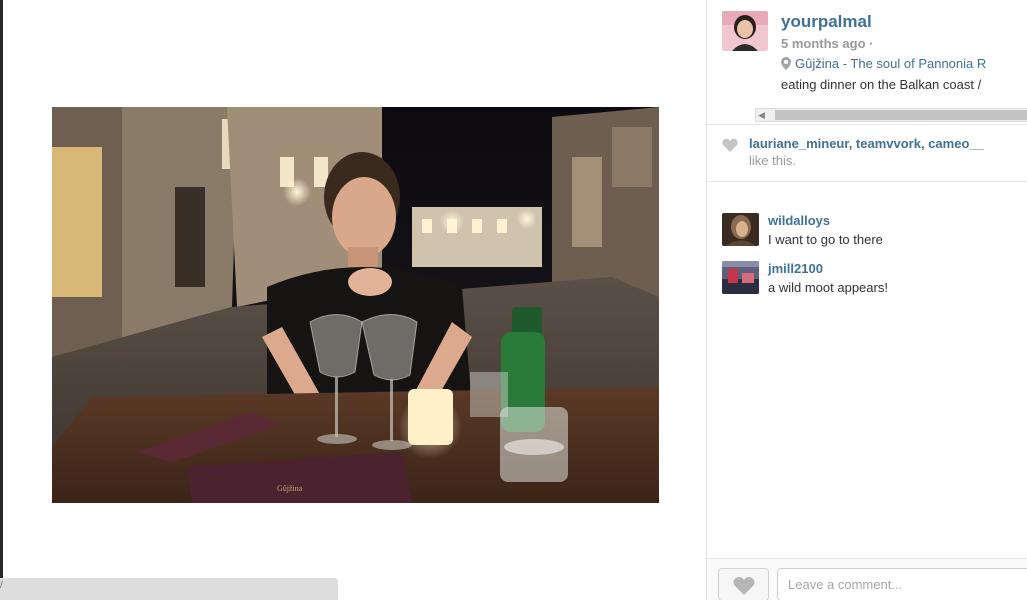  I want to click on caption-scrollbar: ◀, so click(891, 115).